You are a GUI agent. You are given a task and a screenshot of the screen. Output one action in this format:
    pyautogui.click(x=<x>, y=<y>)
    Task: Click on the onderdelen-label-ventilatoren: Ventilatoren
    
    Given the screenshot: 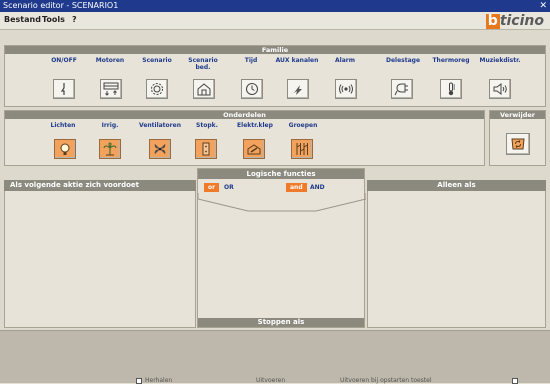 What is the action you would take?
    pyautogui.click(x=160, y=125)
    